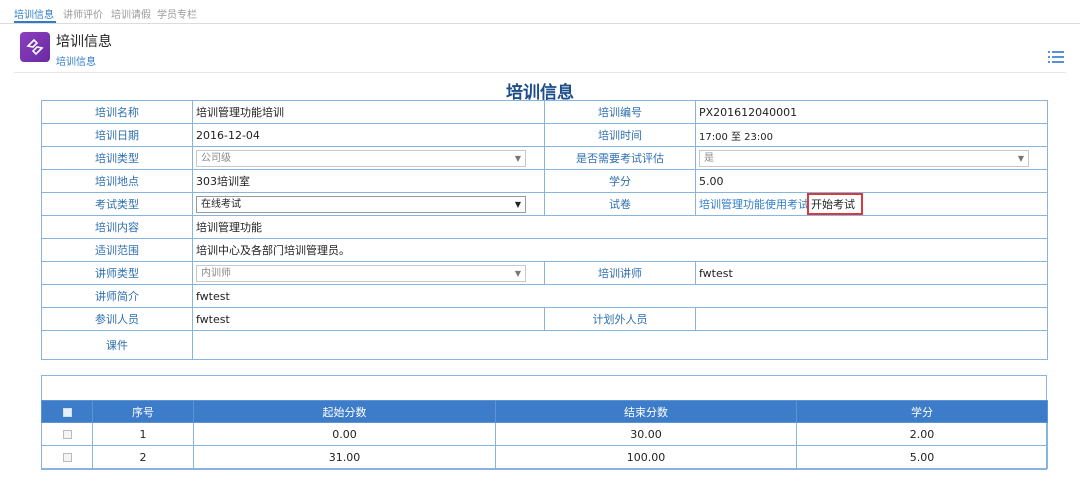 This screenshot has height=490, width=1080. What do you see at coordinates (871, 204) in the screenshot?
I see `exam-paper-cell: 培训管理功能使用考试 开始考试` at bounding box center [871, 204].